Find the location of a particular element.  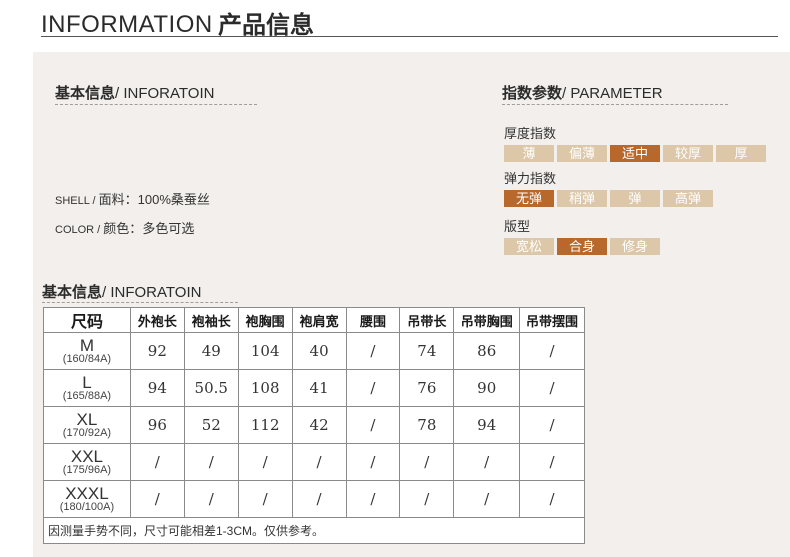

basic-info-title: 基本信息/ INFORATOIN is located at coordinates (134, 92).